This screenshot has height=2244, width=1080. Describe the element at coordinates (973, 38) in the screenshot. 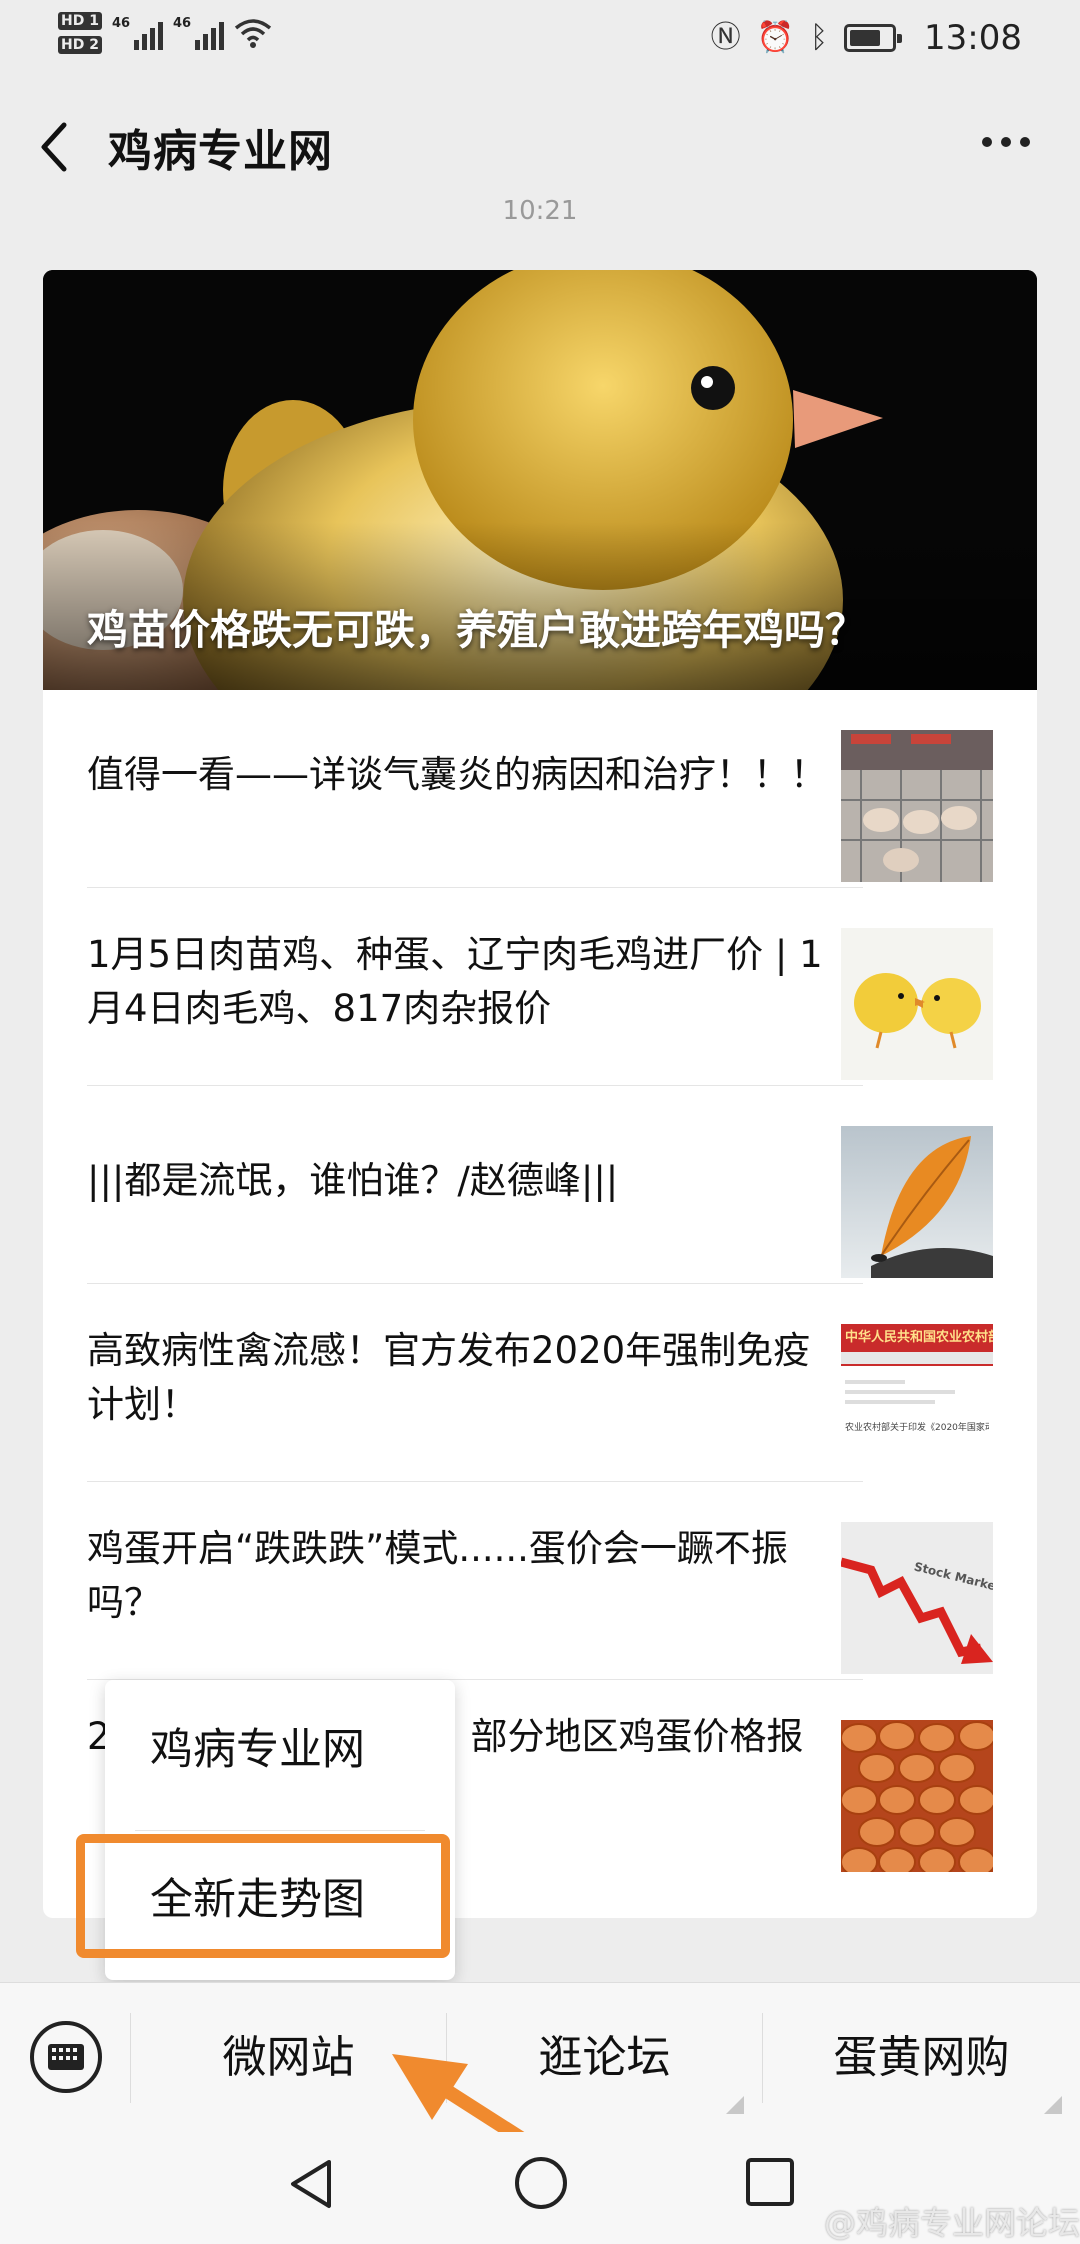

I see `status-time: 13:08` at that location.